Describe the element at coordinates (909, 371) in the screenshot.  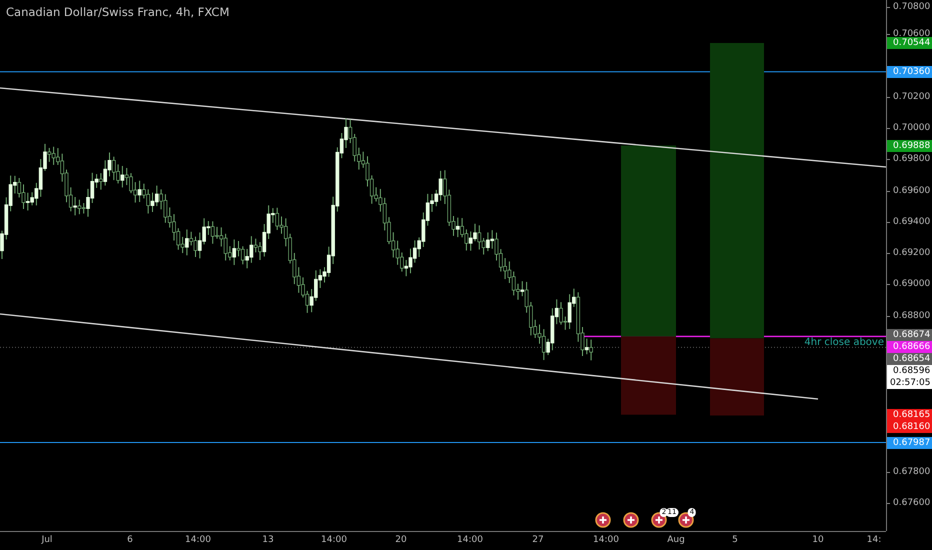
I see `price-tag: 0.68596` at that location.